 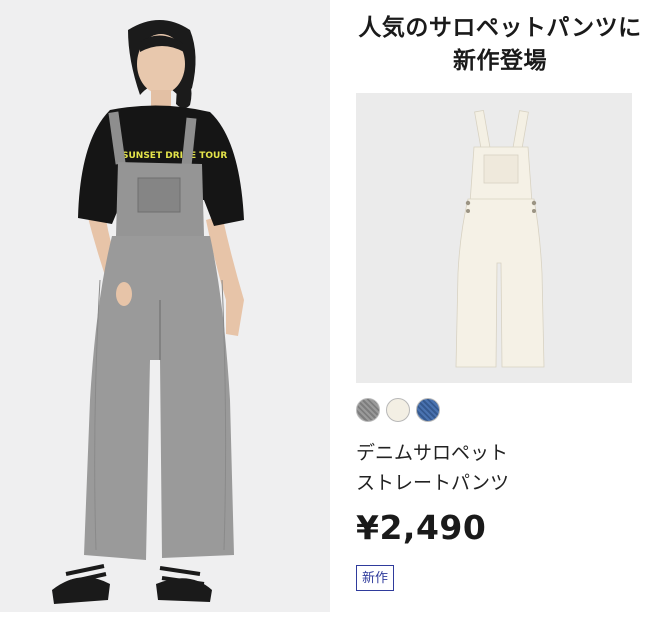 What do you see at coordinates (501, 468) in the screenshot?
I see `product-name: デニムサロペット ストレートパンツ` at bounding box center [501, 468].